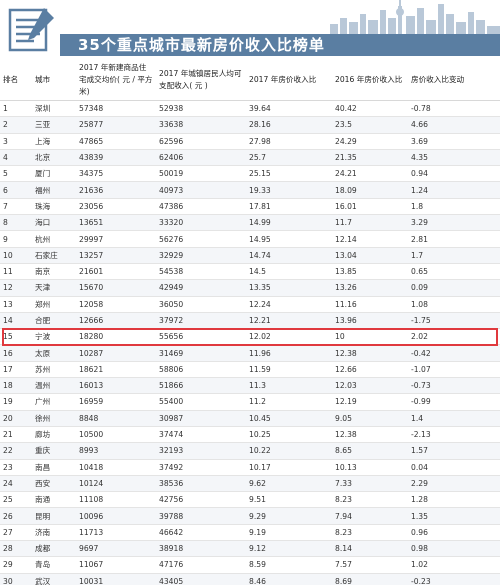 This screenshot has height=585, width=500. Describe the element at coordinates (54, 80) in the screenshot. I see `header-city: 城市` at that location.